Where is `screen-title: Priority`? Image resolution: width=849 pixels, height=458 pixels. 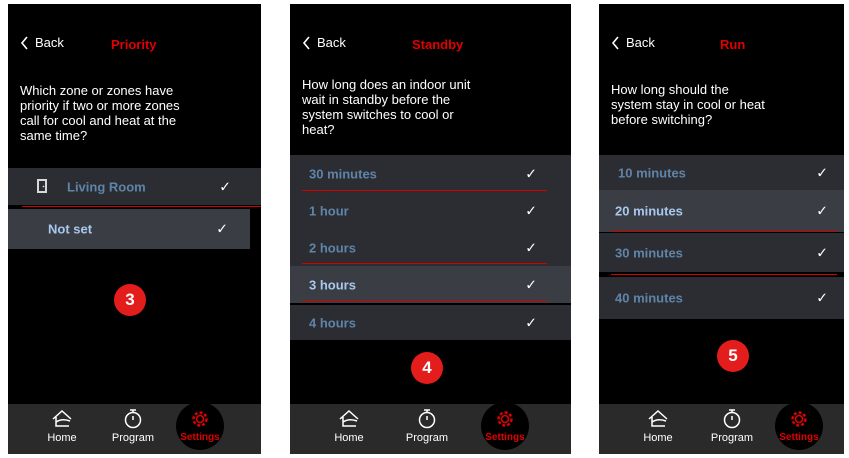
screen-title: Priority is located at coordinates (134, 44).